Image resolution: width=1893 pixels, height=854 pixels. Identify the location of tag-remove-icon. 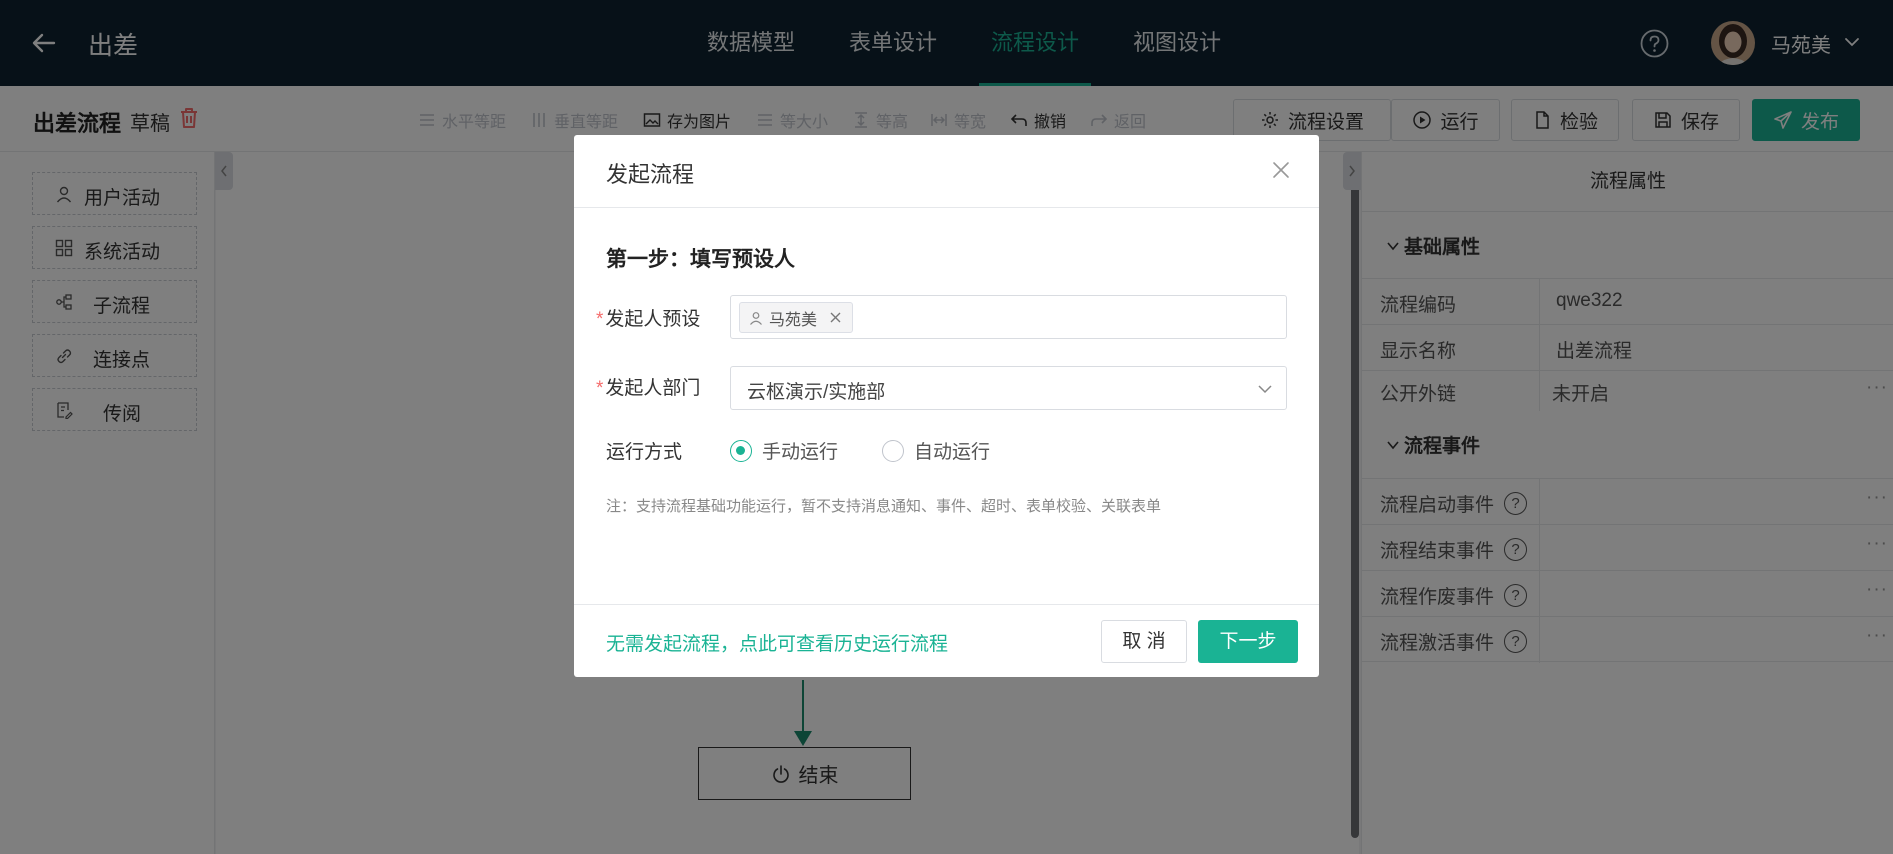
(835, 317).